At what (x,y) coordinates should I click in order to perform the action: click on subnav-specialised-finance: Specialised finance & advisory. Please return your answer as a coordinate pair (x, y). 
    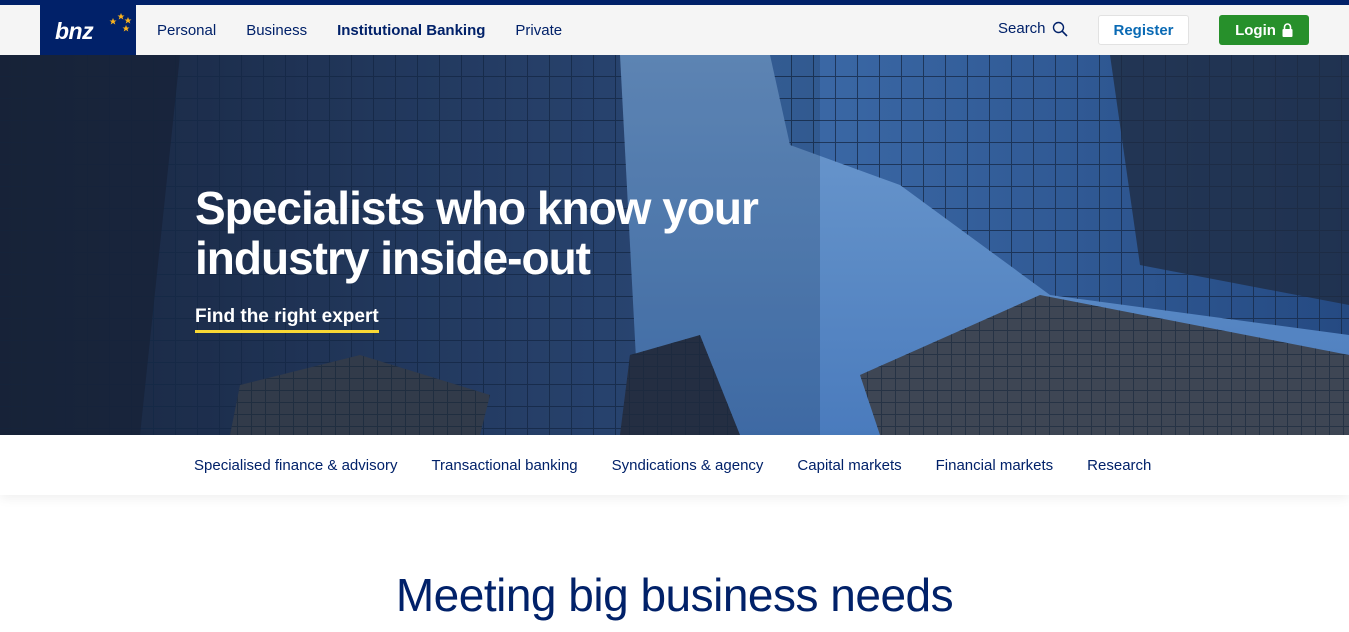
    Looking at the image, I should click on (295, 465).